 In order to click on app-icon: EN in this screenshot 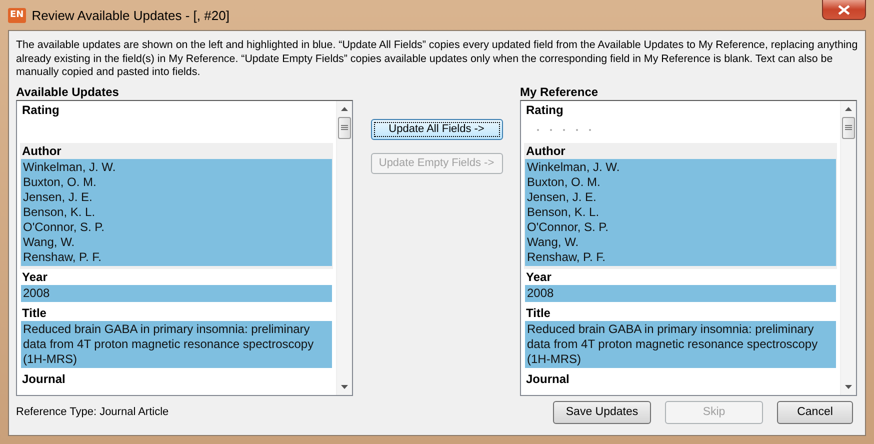, I will do `click(17, 15)`.